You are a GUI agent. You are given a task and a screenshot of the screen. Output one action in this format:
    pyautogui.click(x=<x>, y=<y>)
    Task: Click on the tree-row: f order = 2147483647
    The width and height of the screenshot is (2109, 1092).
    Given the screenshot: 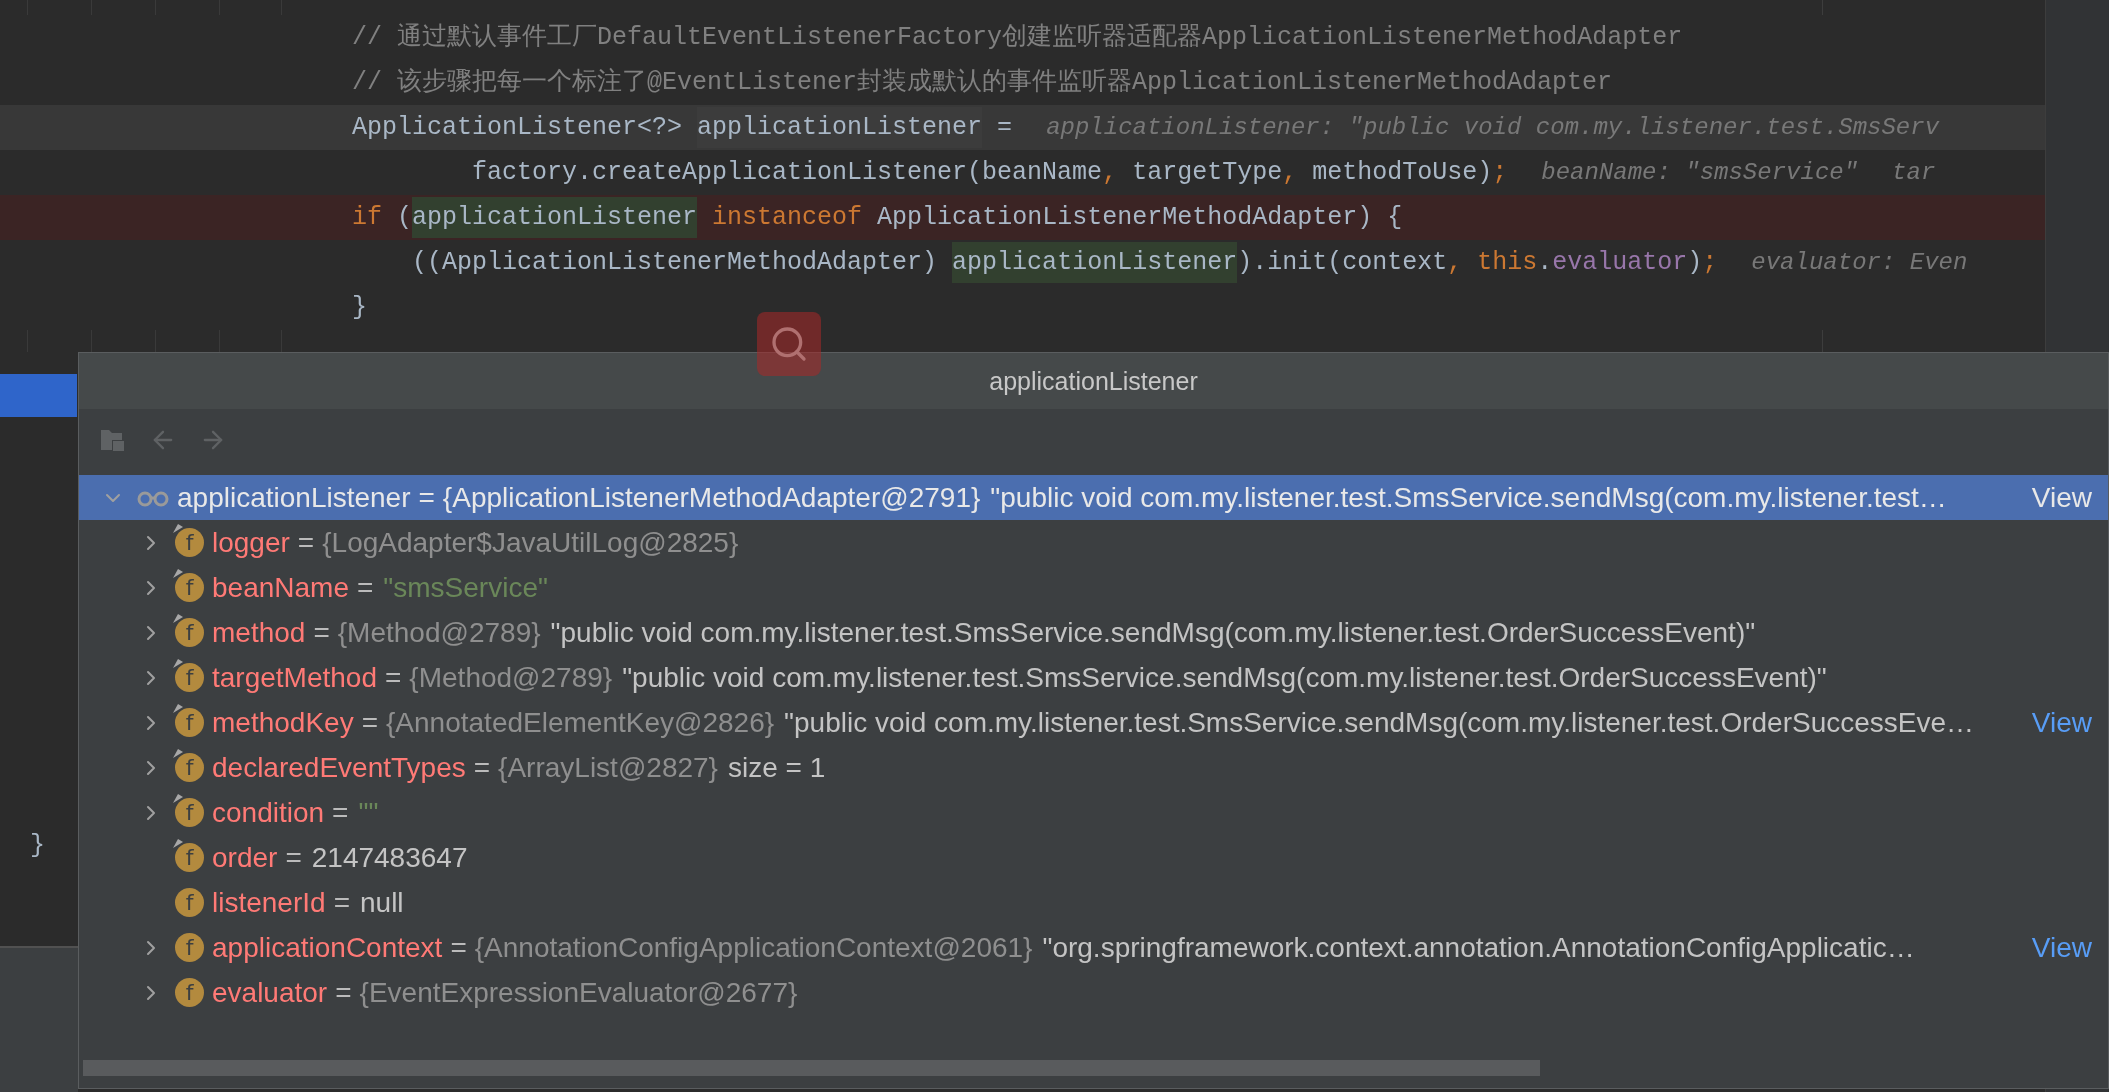 What is the action you would take?
    pyautogui.click(x=1093, y=857)
    